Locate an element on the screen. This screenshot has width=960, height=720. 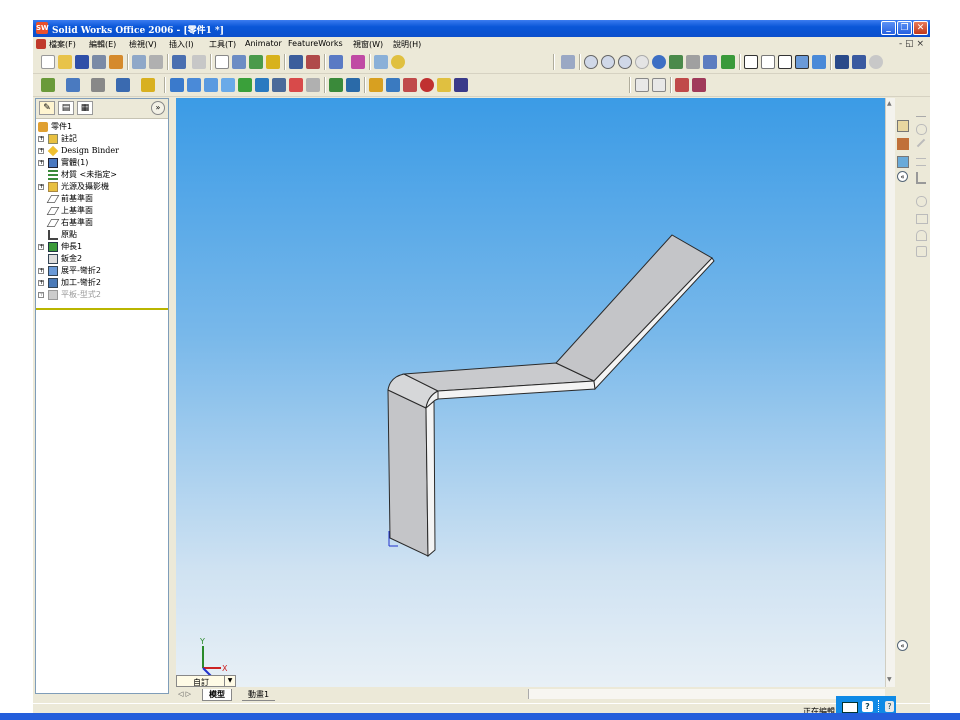
select-arrow-icon is located at coordinates (222, 62).